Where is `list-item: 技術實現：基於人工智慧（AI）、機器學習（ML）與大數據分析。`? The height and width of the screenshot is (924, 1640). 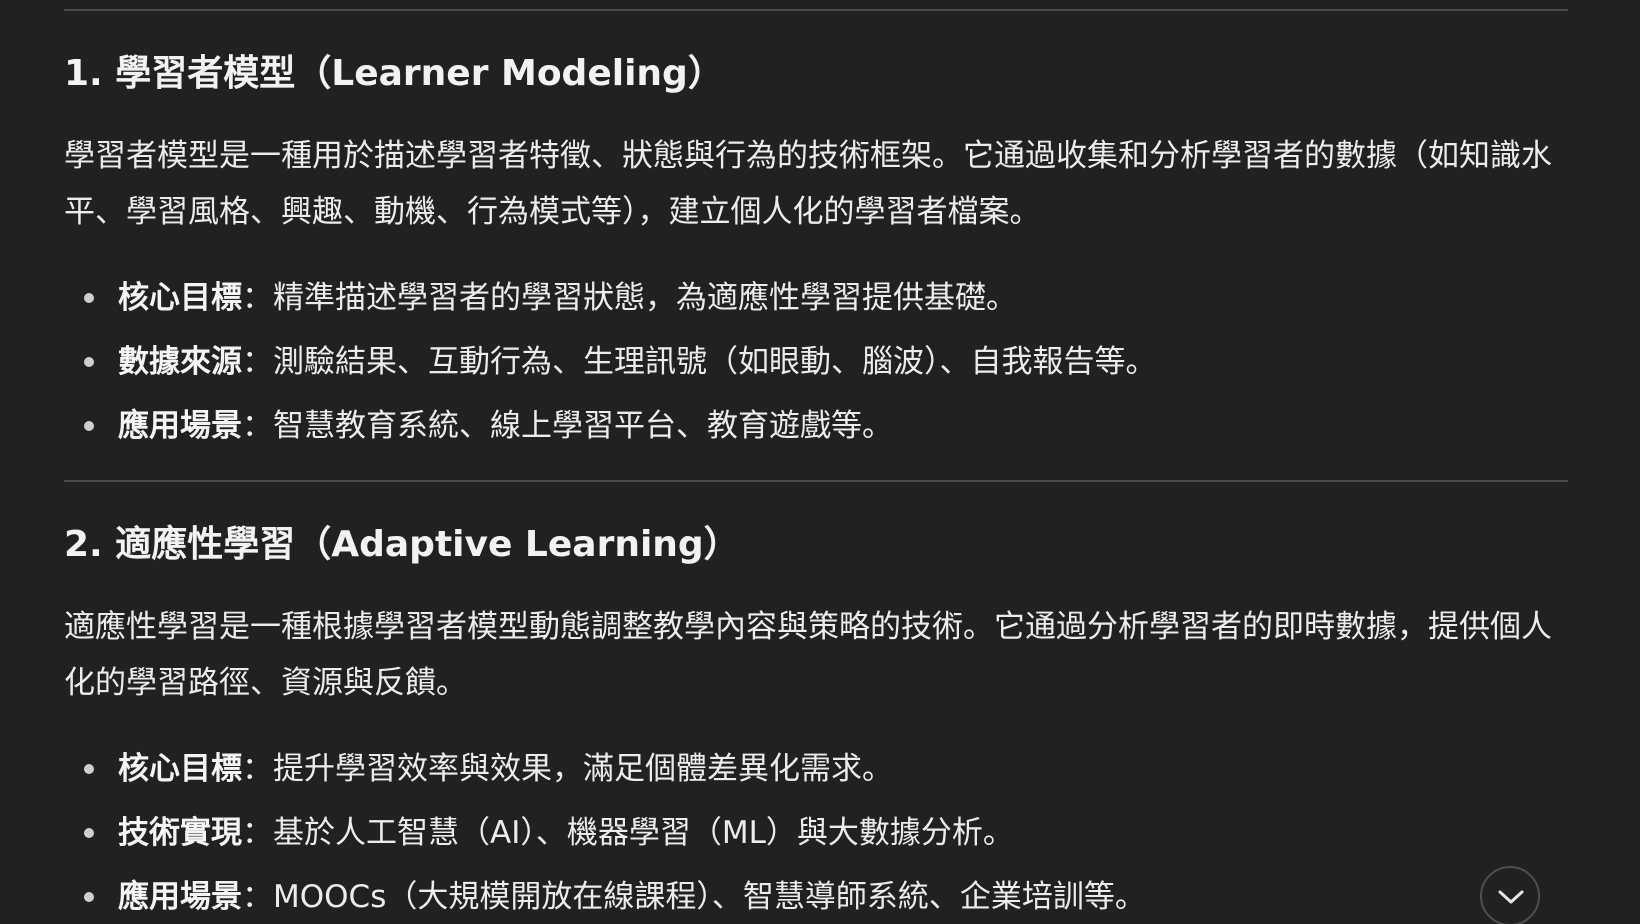
list-item: 技術實現：基於人工智慧（AI）、機器學習（ML）與大數據分析。 is located at coordinates (605, 833).